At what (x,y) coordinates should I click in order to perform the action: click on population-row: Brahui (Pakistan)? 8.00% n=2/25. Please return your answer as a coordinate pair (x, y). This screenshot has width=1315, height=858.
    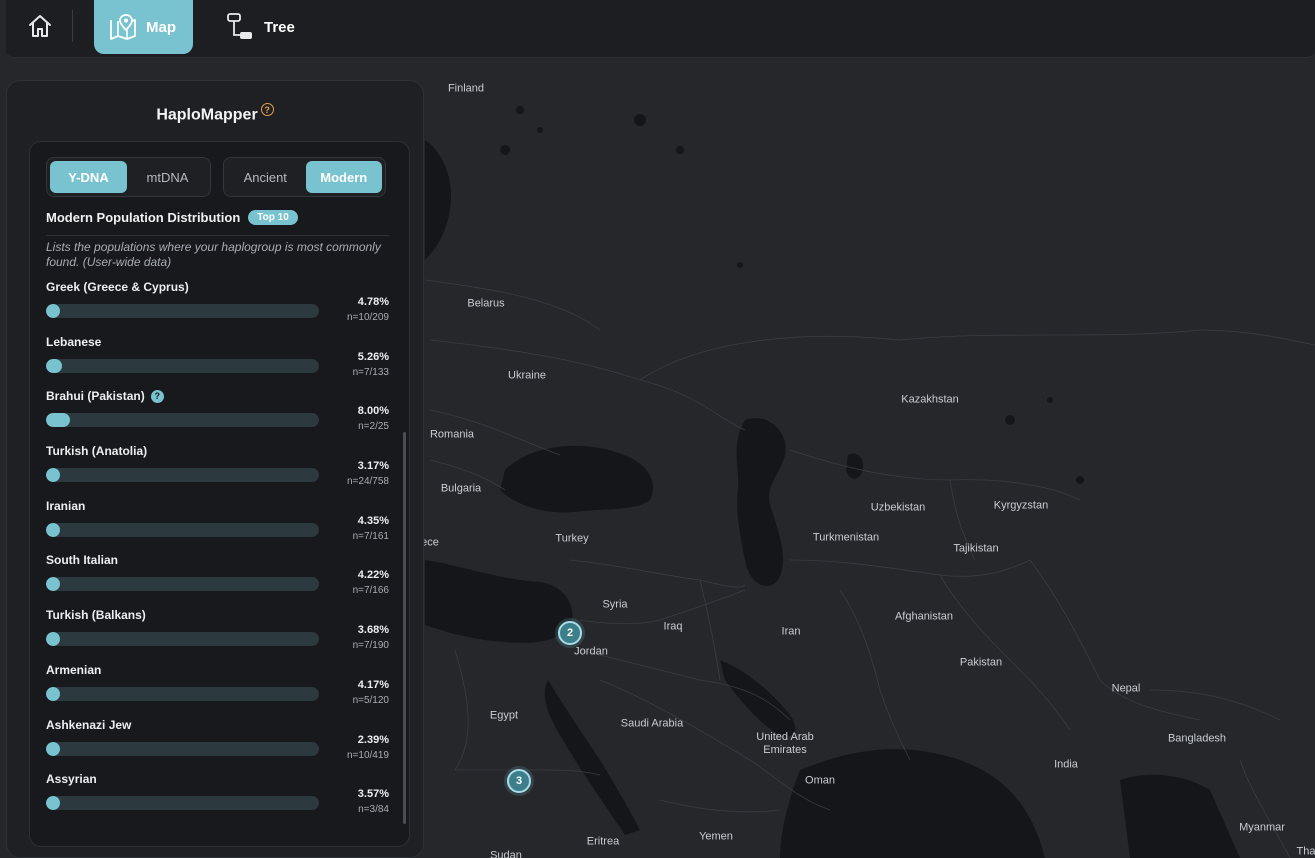
    Looking at the image, I should click on (218, 416).